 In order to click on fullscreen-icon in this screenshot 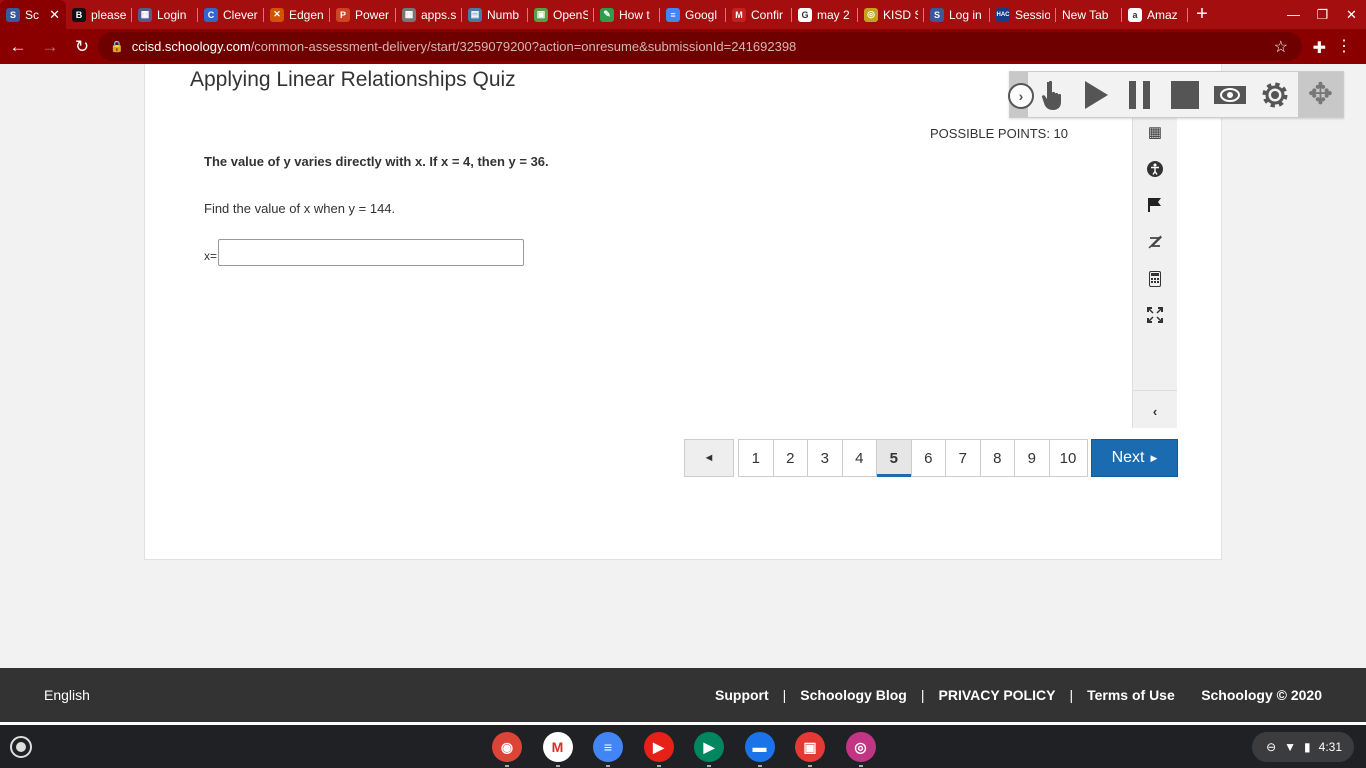, I will do `click(1155, 315)`.